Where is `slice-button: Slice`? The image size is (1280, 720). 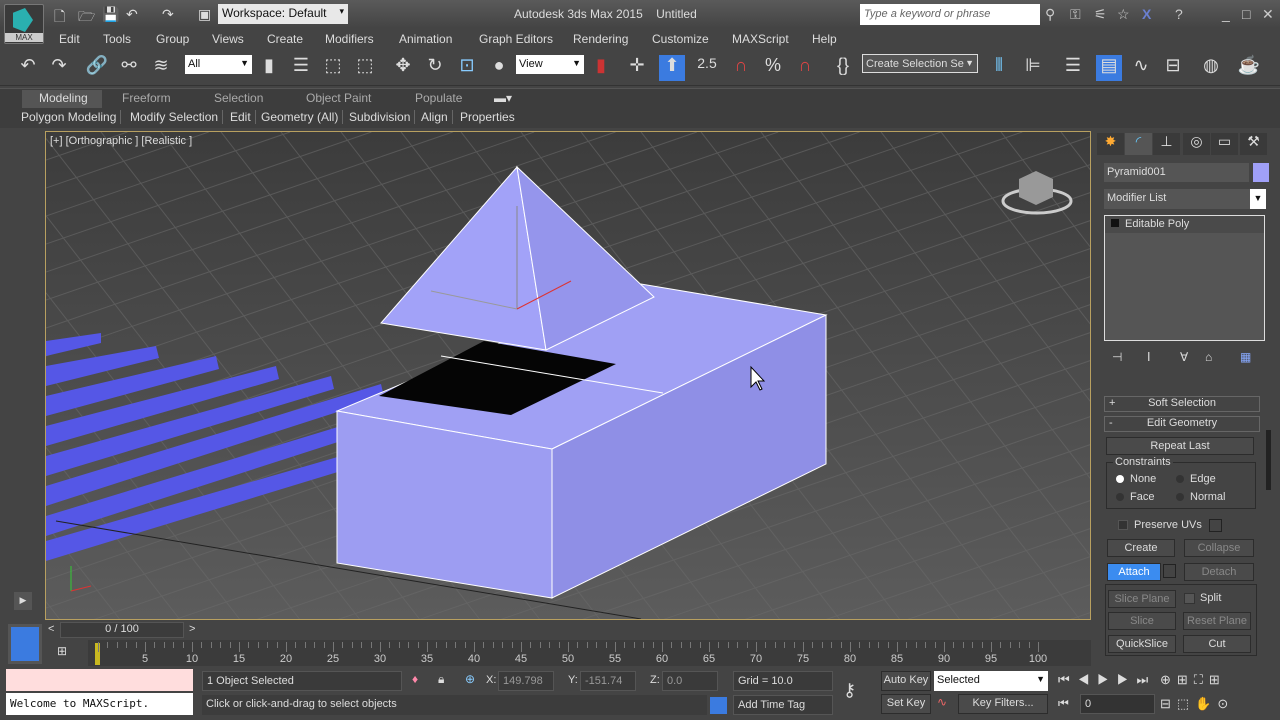
slice-button: Slice is located at coordinates (1142, 621).